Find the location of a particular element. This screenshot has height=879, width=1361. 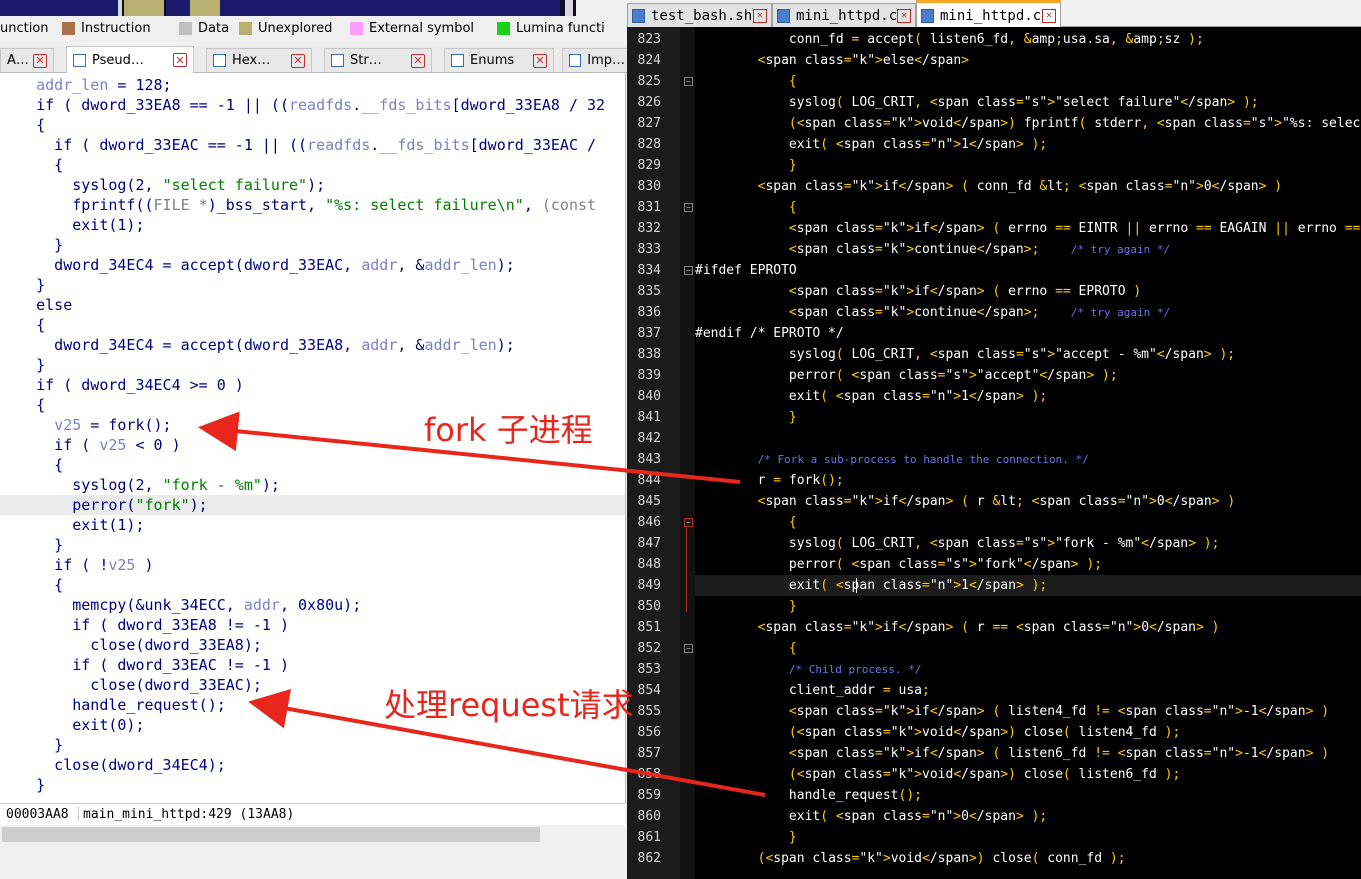

pseudocode-line: if ( dword_34EC4 >= 0 ) is located at coordinates (122, 385).